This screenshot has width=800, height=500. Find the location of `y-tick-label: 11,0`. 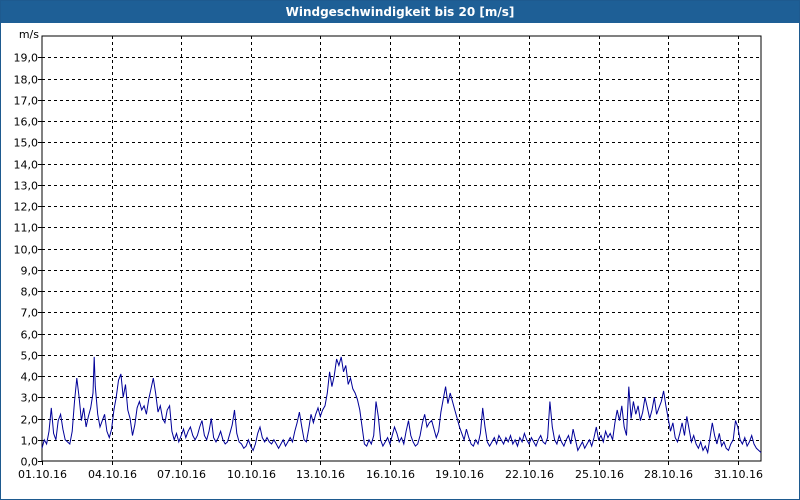

y-tick-label: 11,0 is located at coordinates (26, 228).